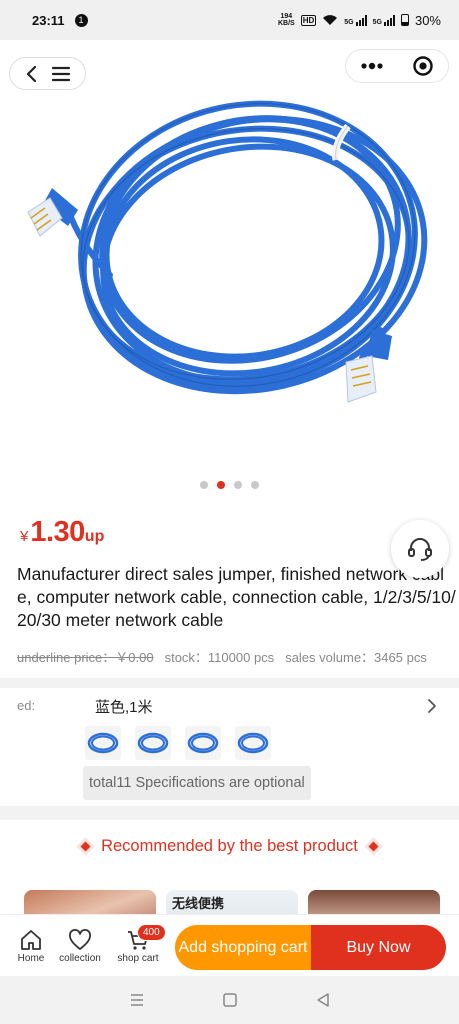  I want to click on system-nav-bar, so click(229, 1000).